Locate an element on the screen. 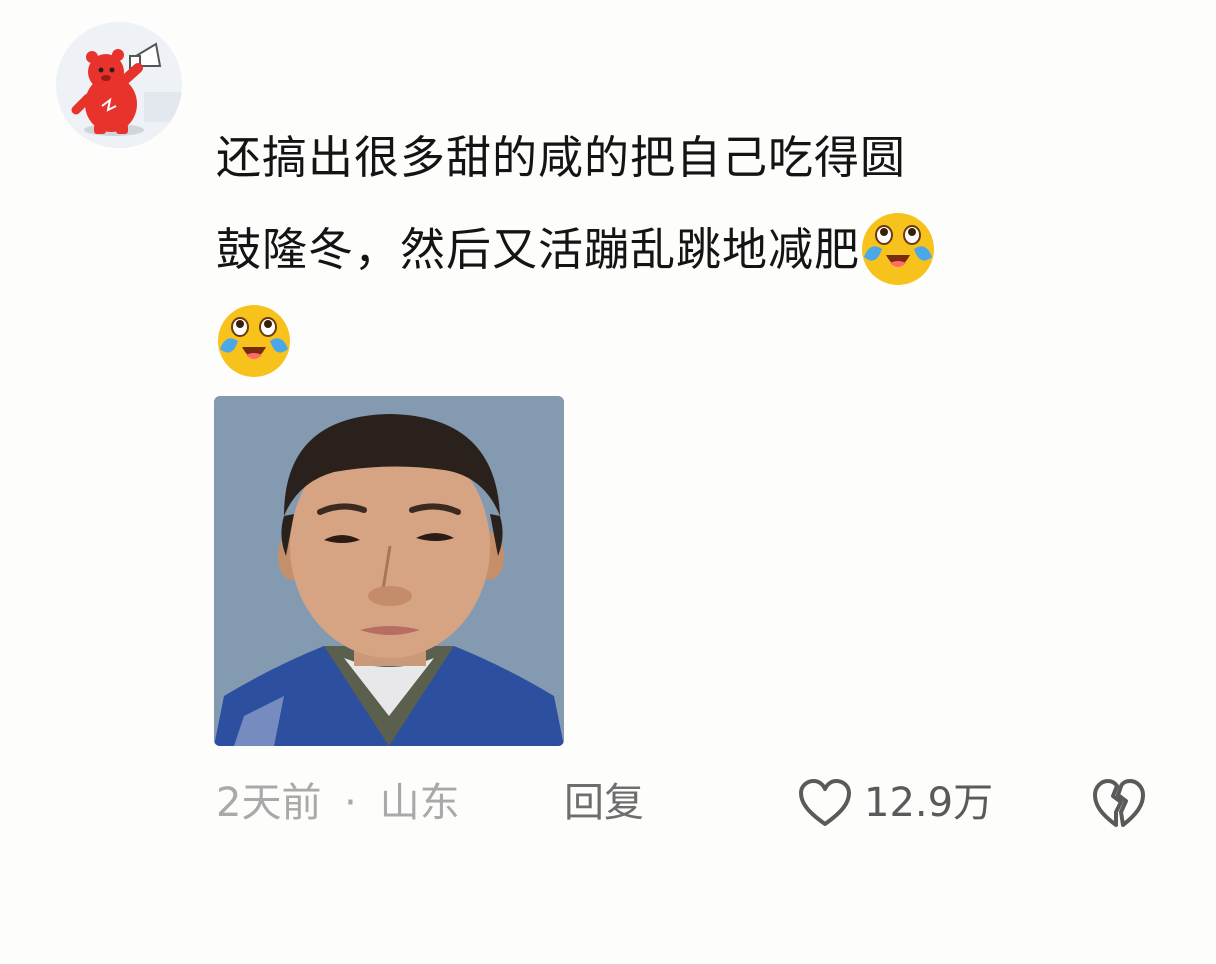 The image size is (1216, 964). broken-heart-icon is located at coordinates (1119, 803).